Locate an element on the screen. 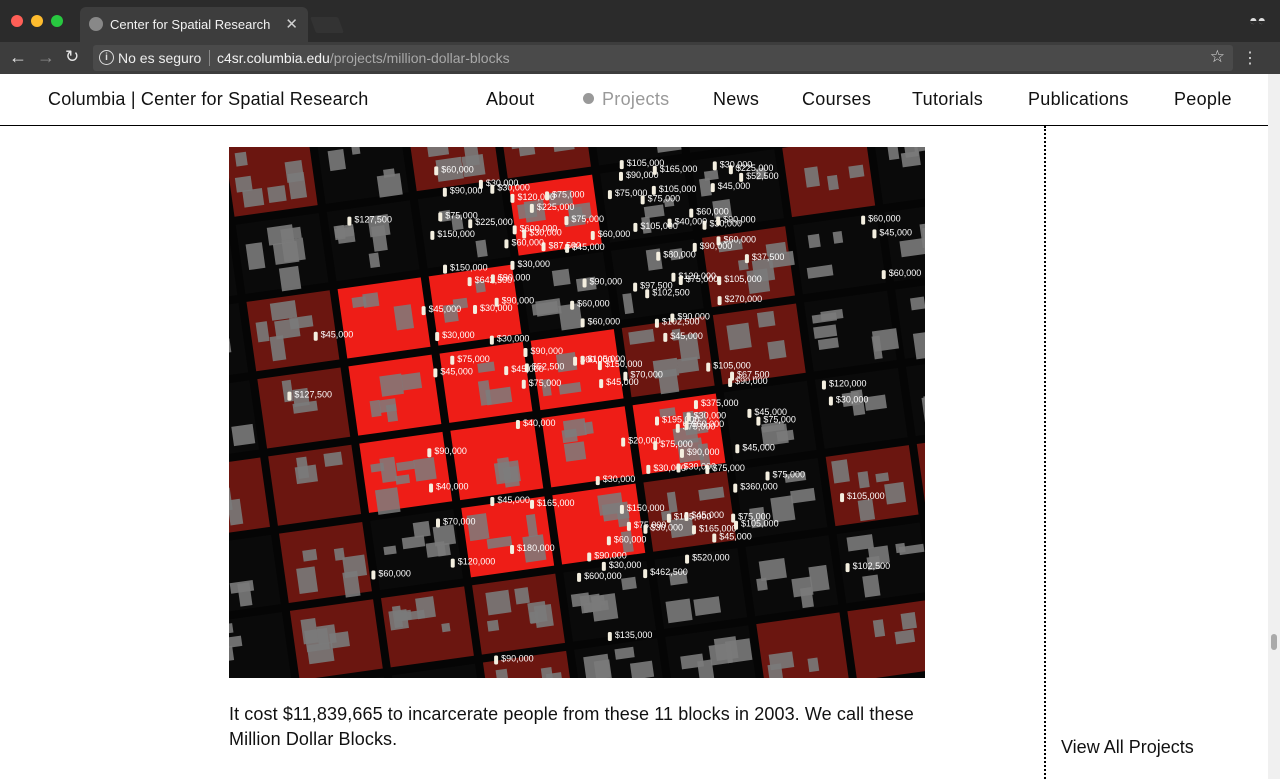 The height and width of the screenshot is (779, 1280). browser-menu-icon: ⋮ is located at coordinates (1250, 58).